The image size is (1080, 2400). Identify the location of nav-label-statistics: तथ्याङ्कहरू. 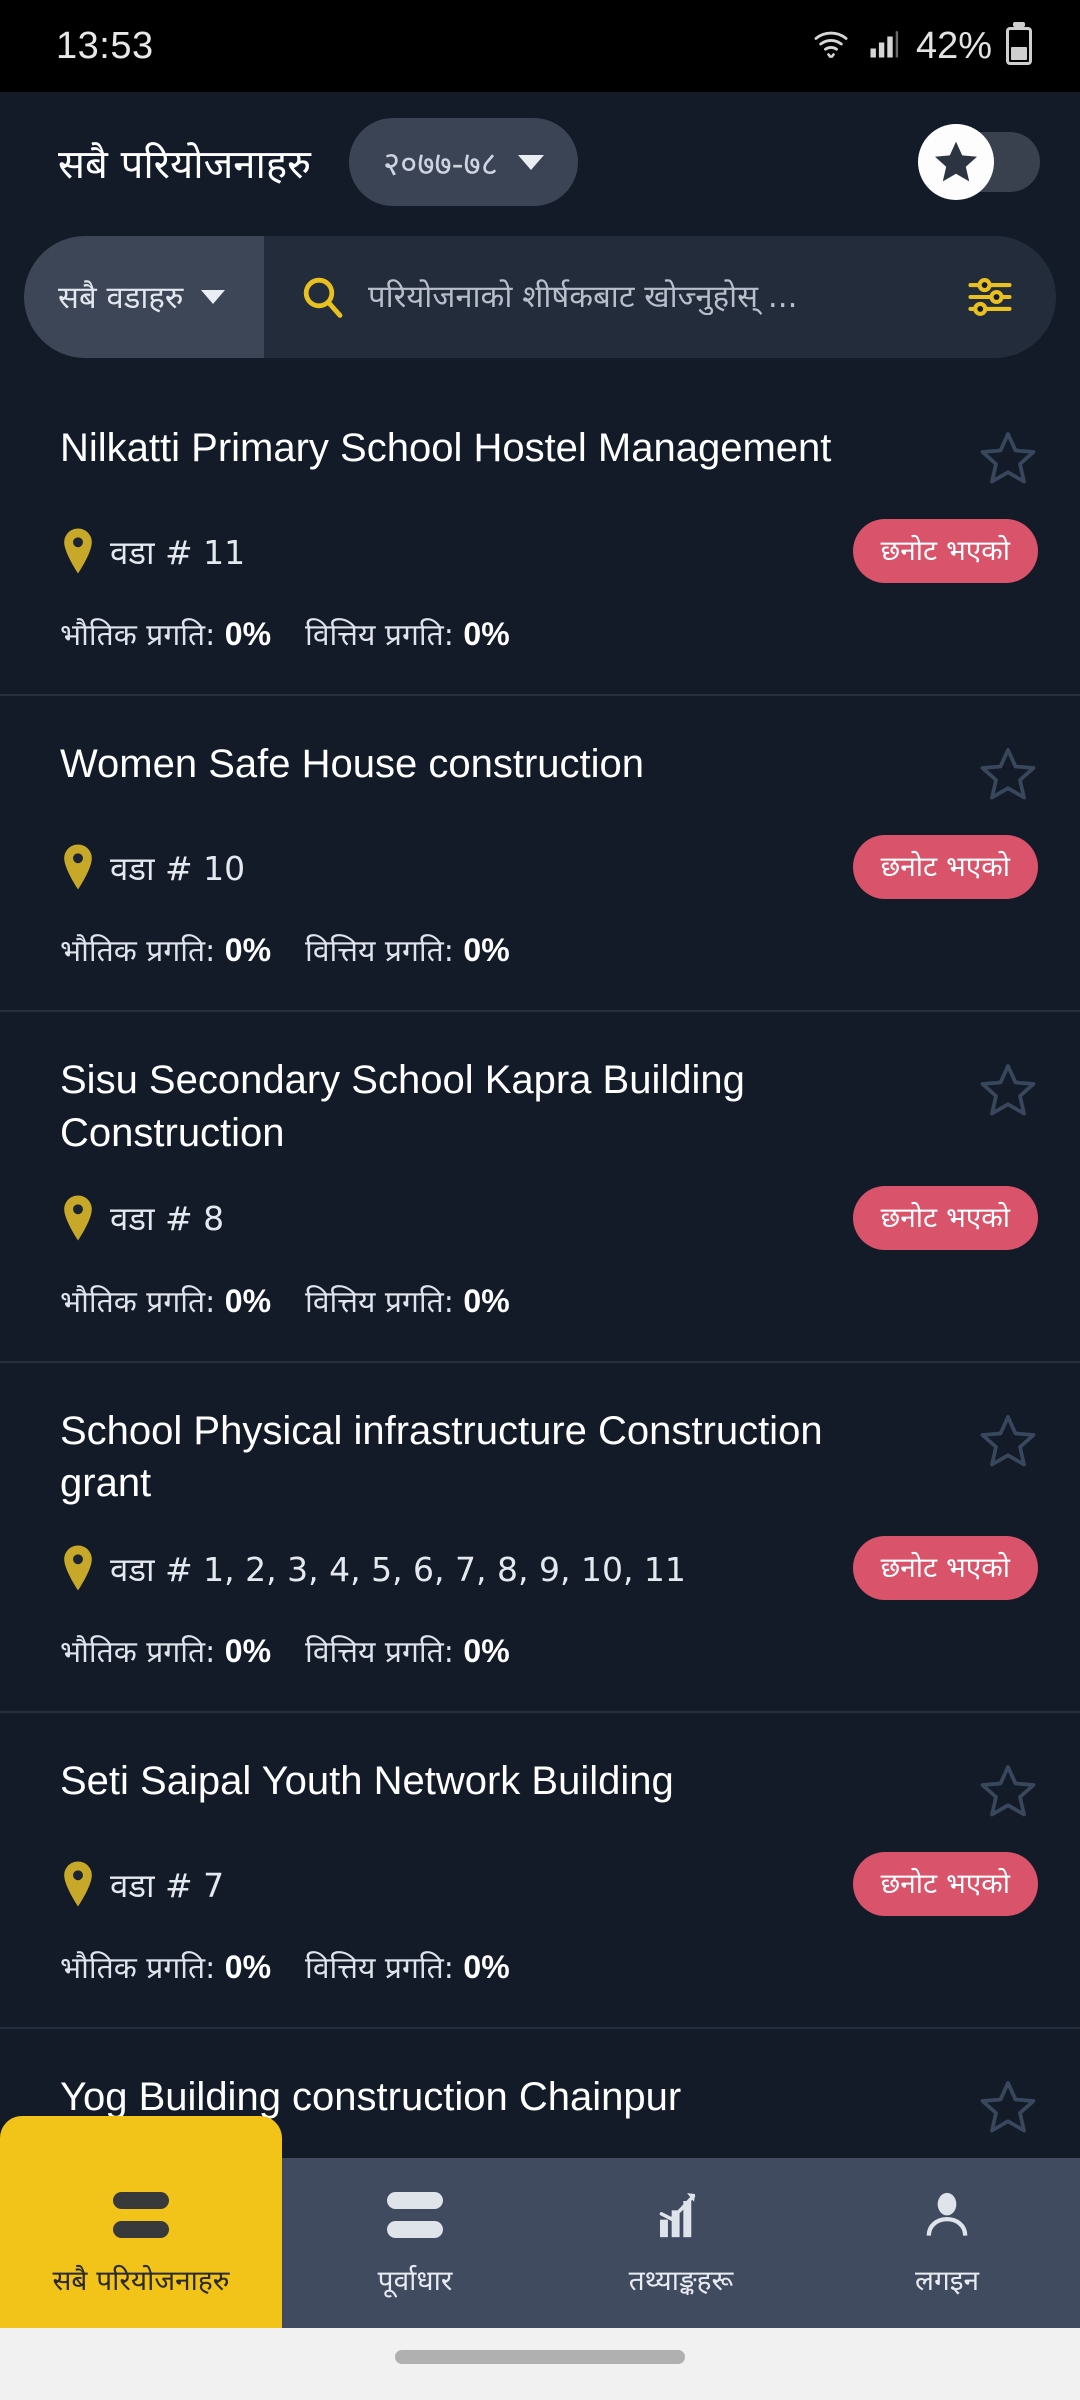
(681, 2280).